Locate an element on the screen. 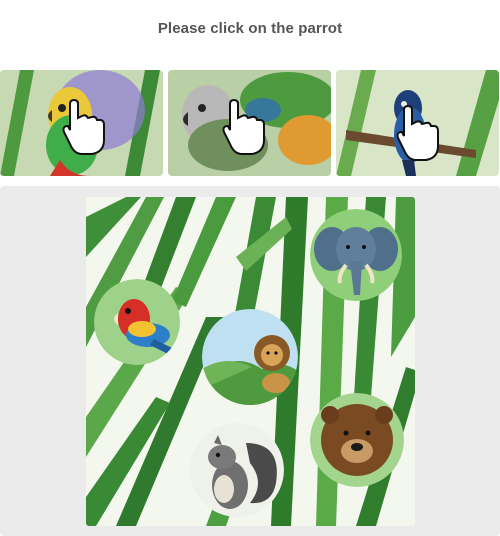  lion-image is located at coordinates (250, 357).